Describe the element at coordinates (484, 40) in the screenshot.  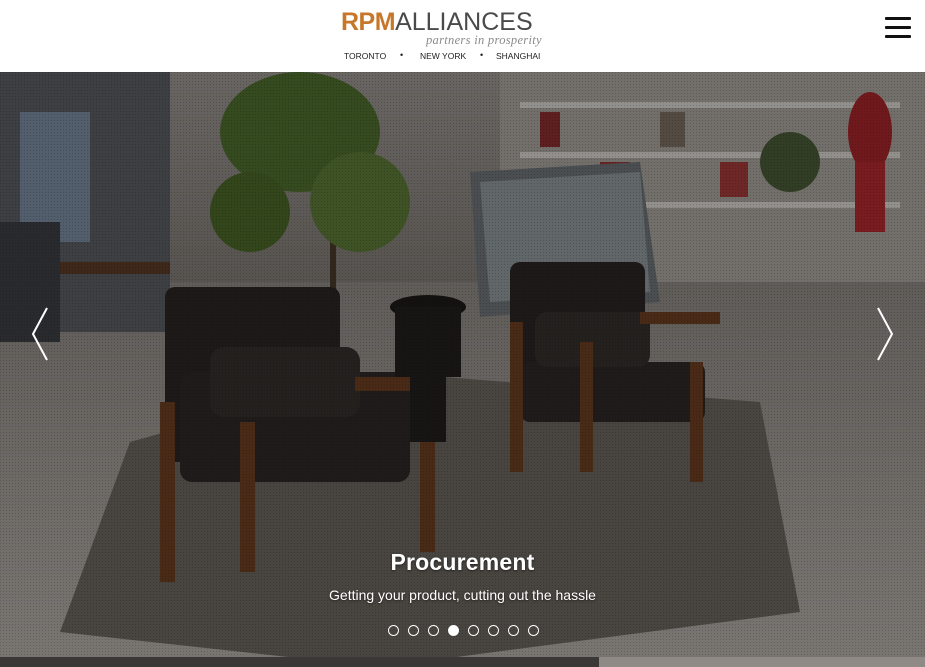
I see `logo-tagline: partners in prosperity` at that location.